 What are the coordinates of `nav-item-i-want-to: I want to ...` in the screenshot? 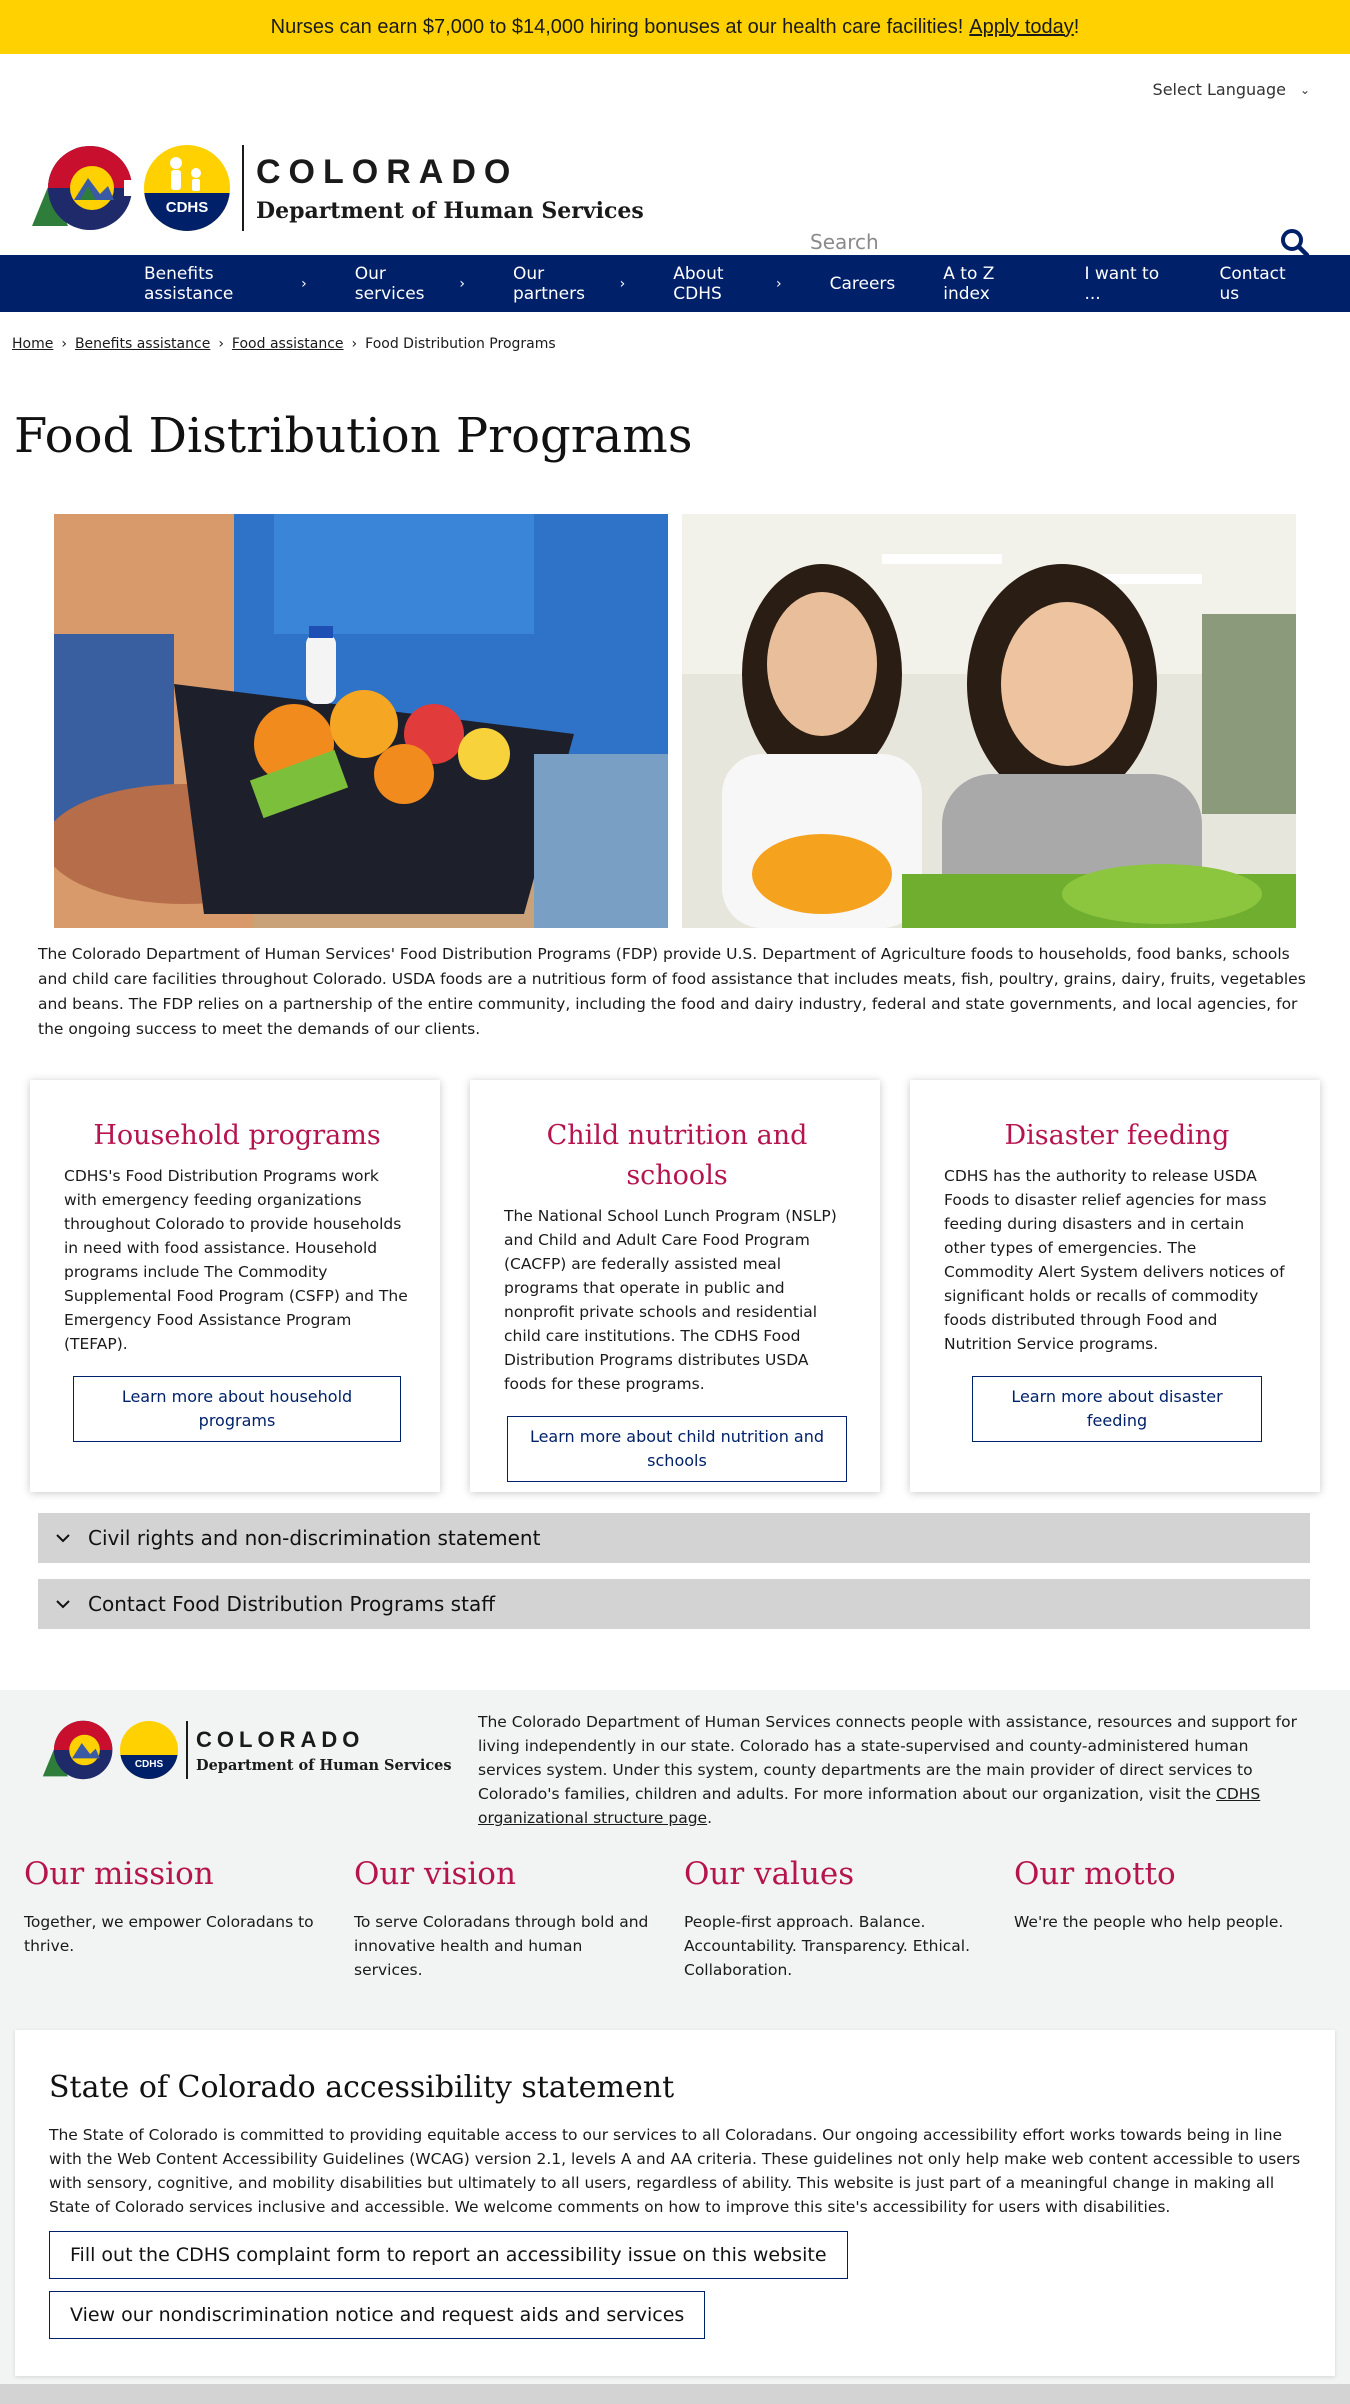 It's located at (1127, 284).